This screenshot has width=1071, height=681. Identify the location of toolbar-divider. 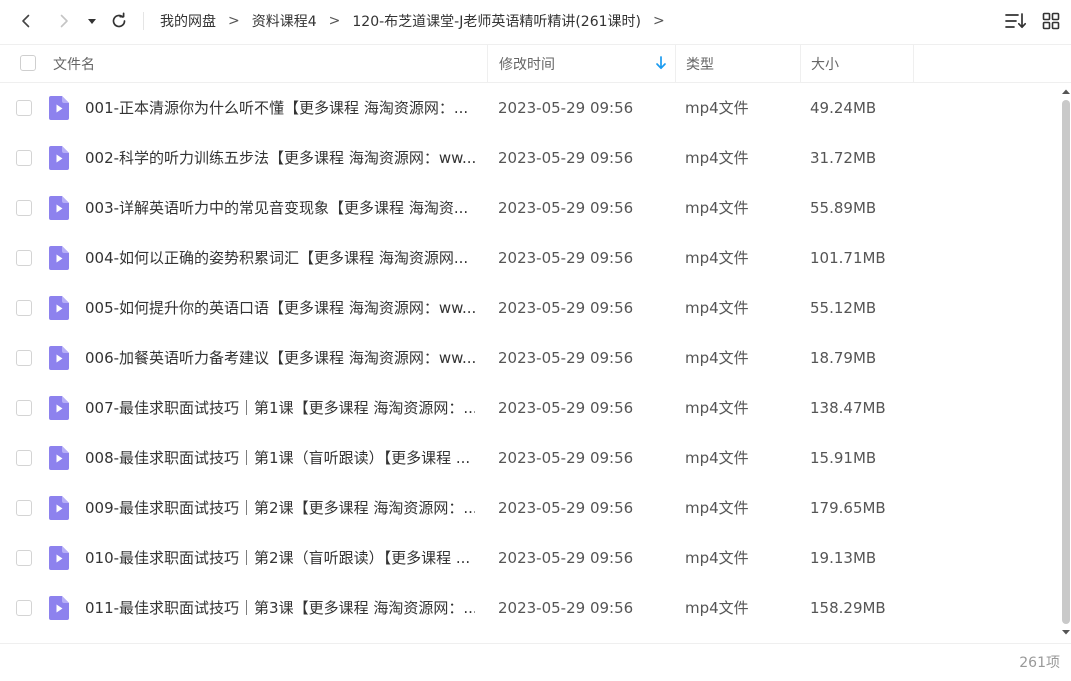
(143, 21).